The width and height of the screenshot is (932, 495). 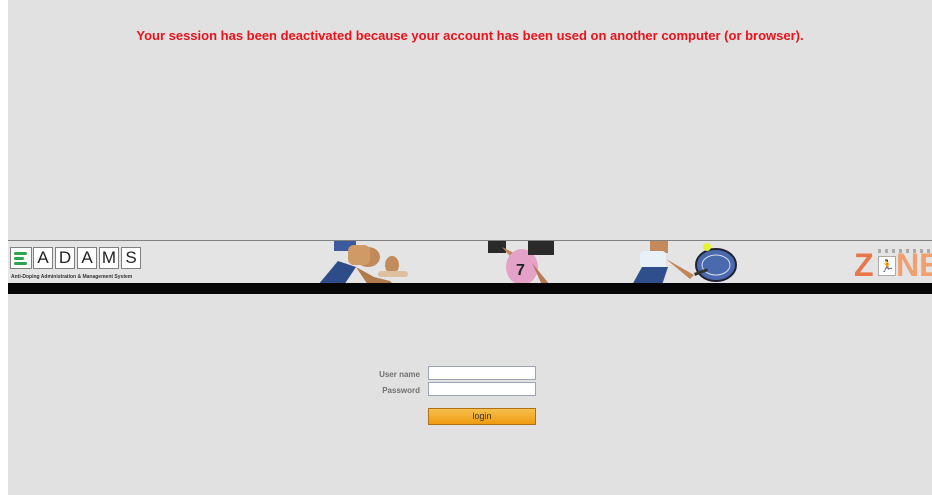 What do you see at coordinates (131, 258) in the screenshot?
I see `logo-letter: S` at bounding box center [131, 258].